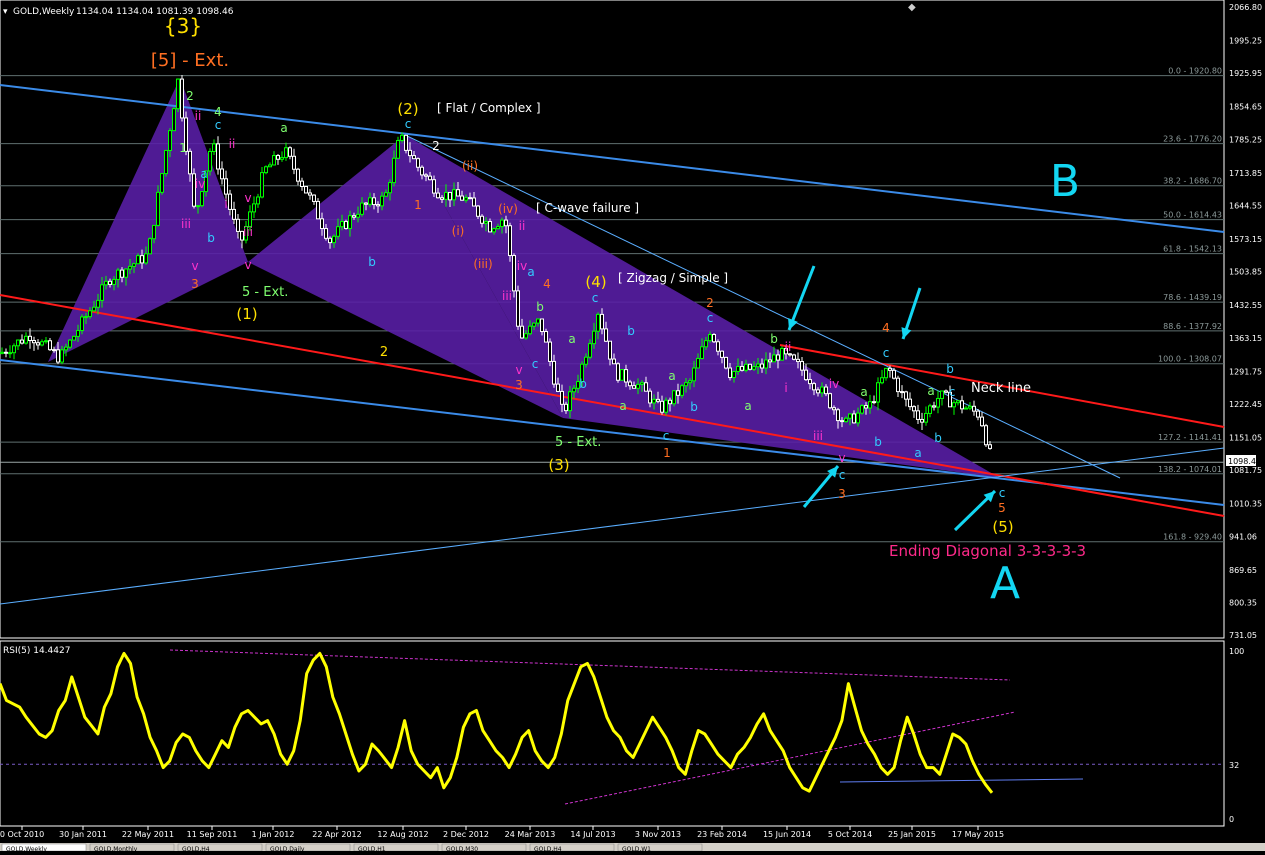 This screenshot has width=1265, height=855. Describe the element at coordinates (1192, 249) in the screenshot. I see `fib-label: 61.8 - 1542.13` at that location.